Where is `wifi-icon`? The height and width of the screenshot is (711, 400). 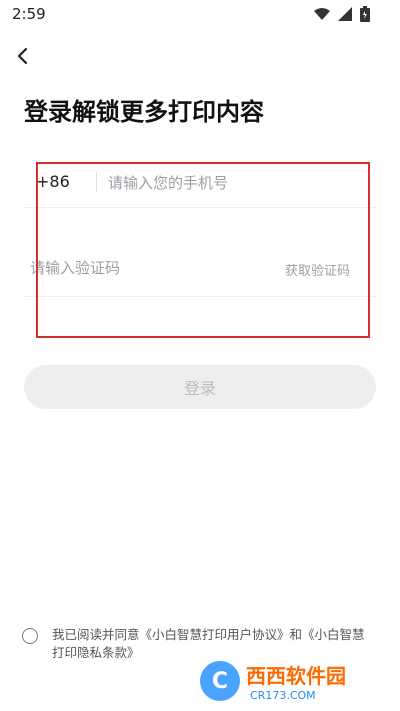 wifi-icon is located at coordinates (322, 14).